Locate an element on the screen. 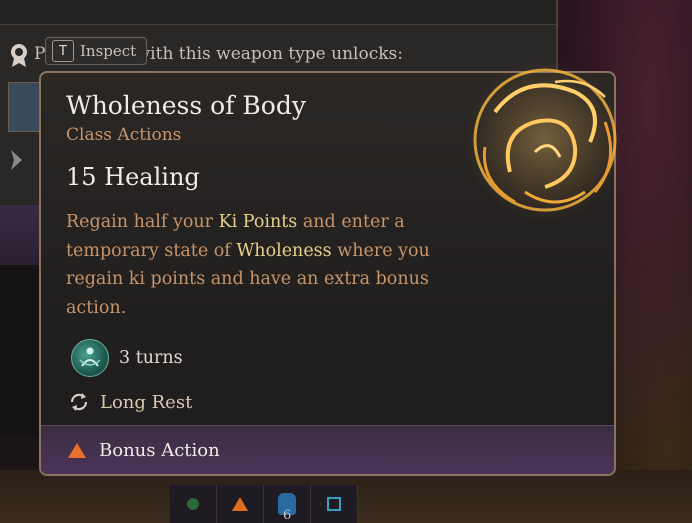 This screenshot has height=523, width=692. action-dot-icon is located at coordinates (193, 504).